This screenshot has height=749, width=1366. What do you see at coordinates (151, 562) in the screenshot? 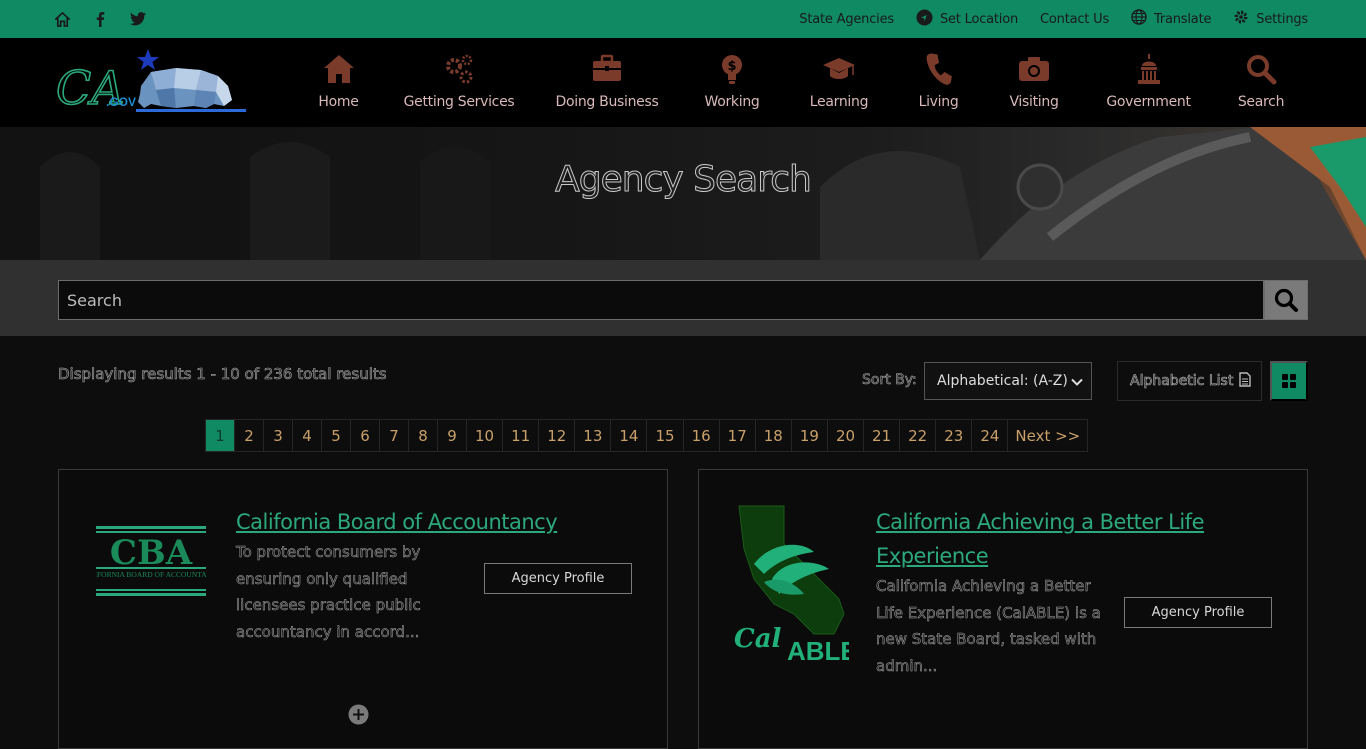
I see `cba-logo: CBA CALIFORNIA BOARD OF ACCOUNTANCY` at bounding box center [151, 562].